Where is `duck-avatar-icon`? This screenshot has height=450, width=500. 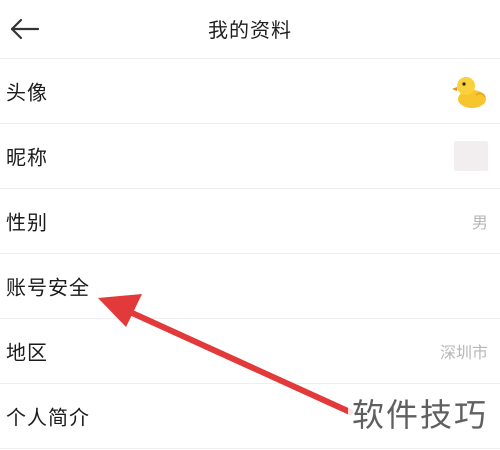 duck-avatar-icon is located at coordinates (470, 91).